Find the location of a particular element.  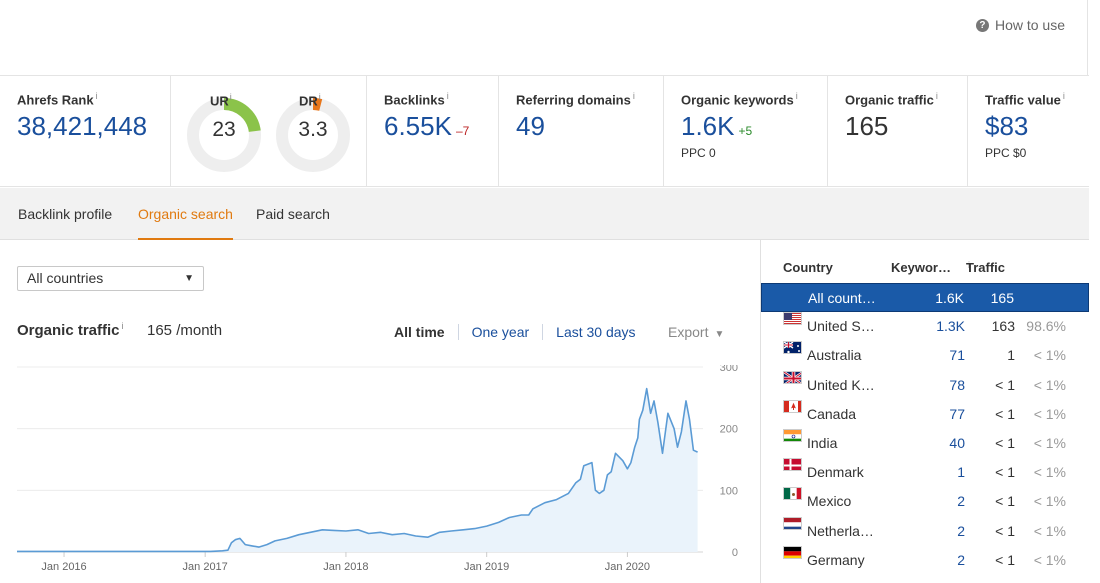

country-keywords: 71 is located at coordinates (957, 355).